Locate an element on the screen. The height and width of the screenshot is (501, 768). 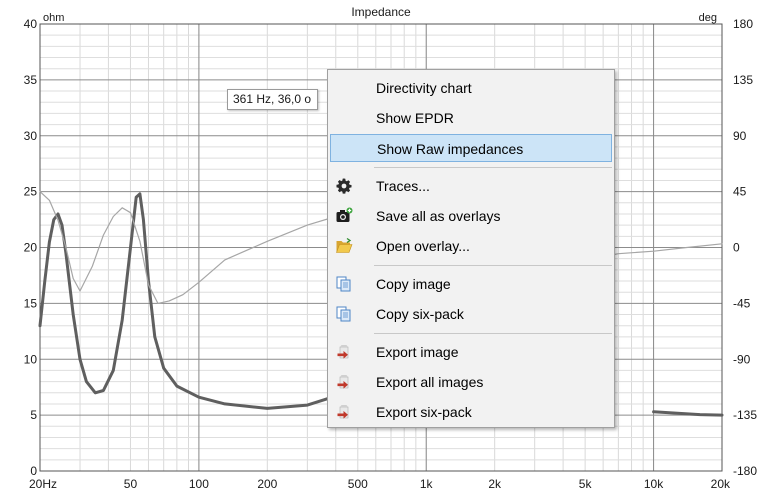
gear-icon is located at coordinates (344, 186).